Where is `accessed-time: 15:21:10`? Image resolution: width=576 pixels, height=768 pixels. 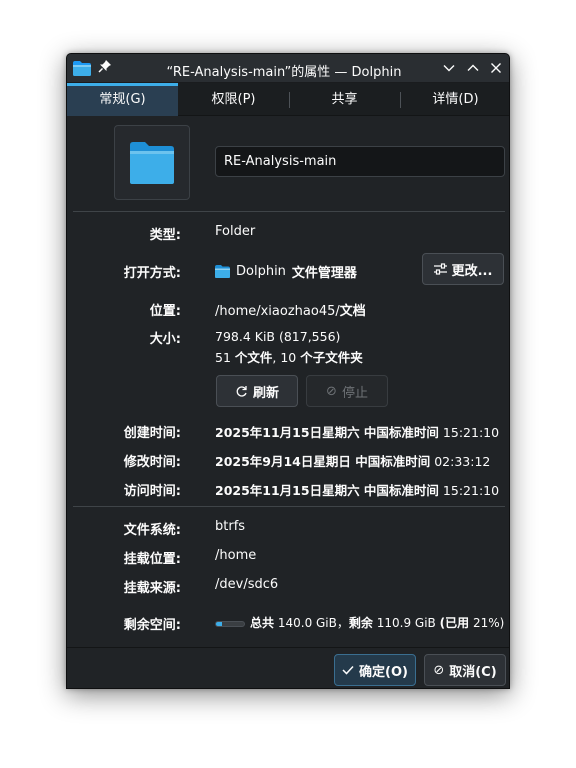
accessed-time: 15:21:10 is located at coordinates (471, 490).